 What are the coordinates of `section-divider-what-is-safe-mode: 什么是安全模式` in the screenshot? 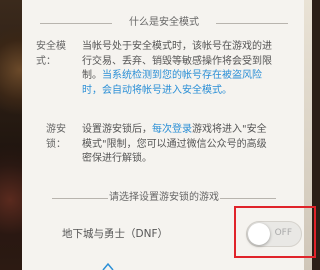 It's located at (164, 23).